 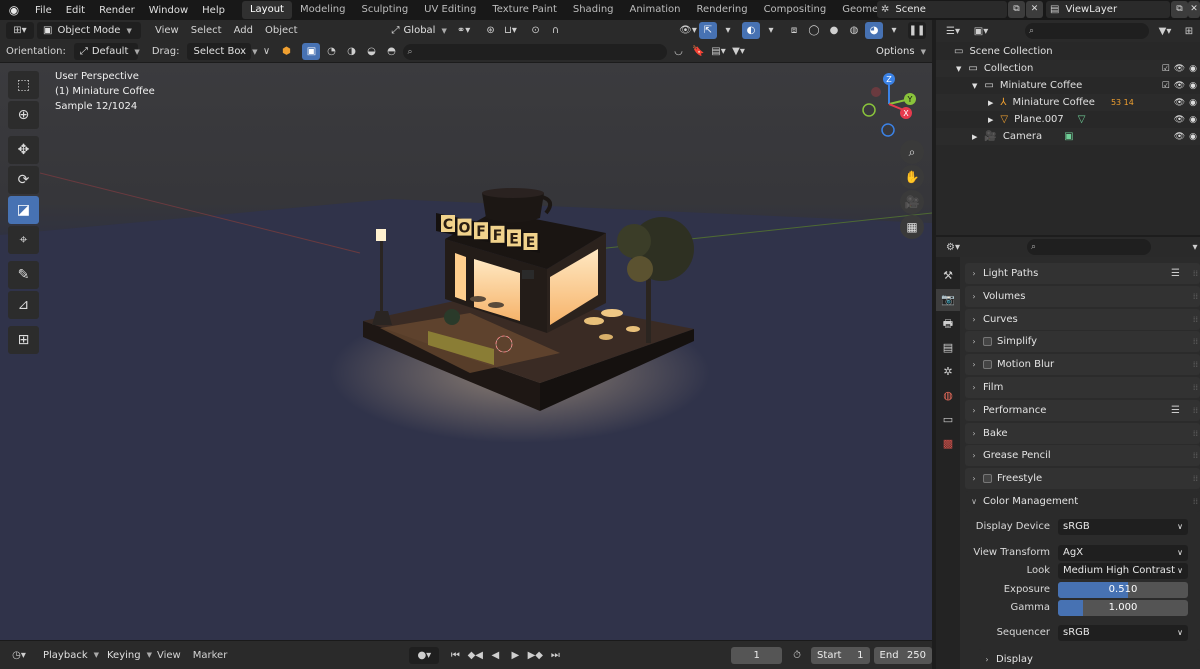 What do you see at coordinates (286, 51) in the screenshot?
I see `material-icon: ⬢` at bounding box center [286, 51].